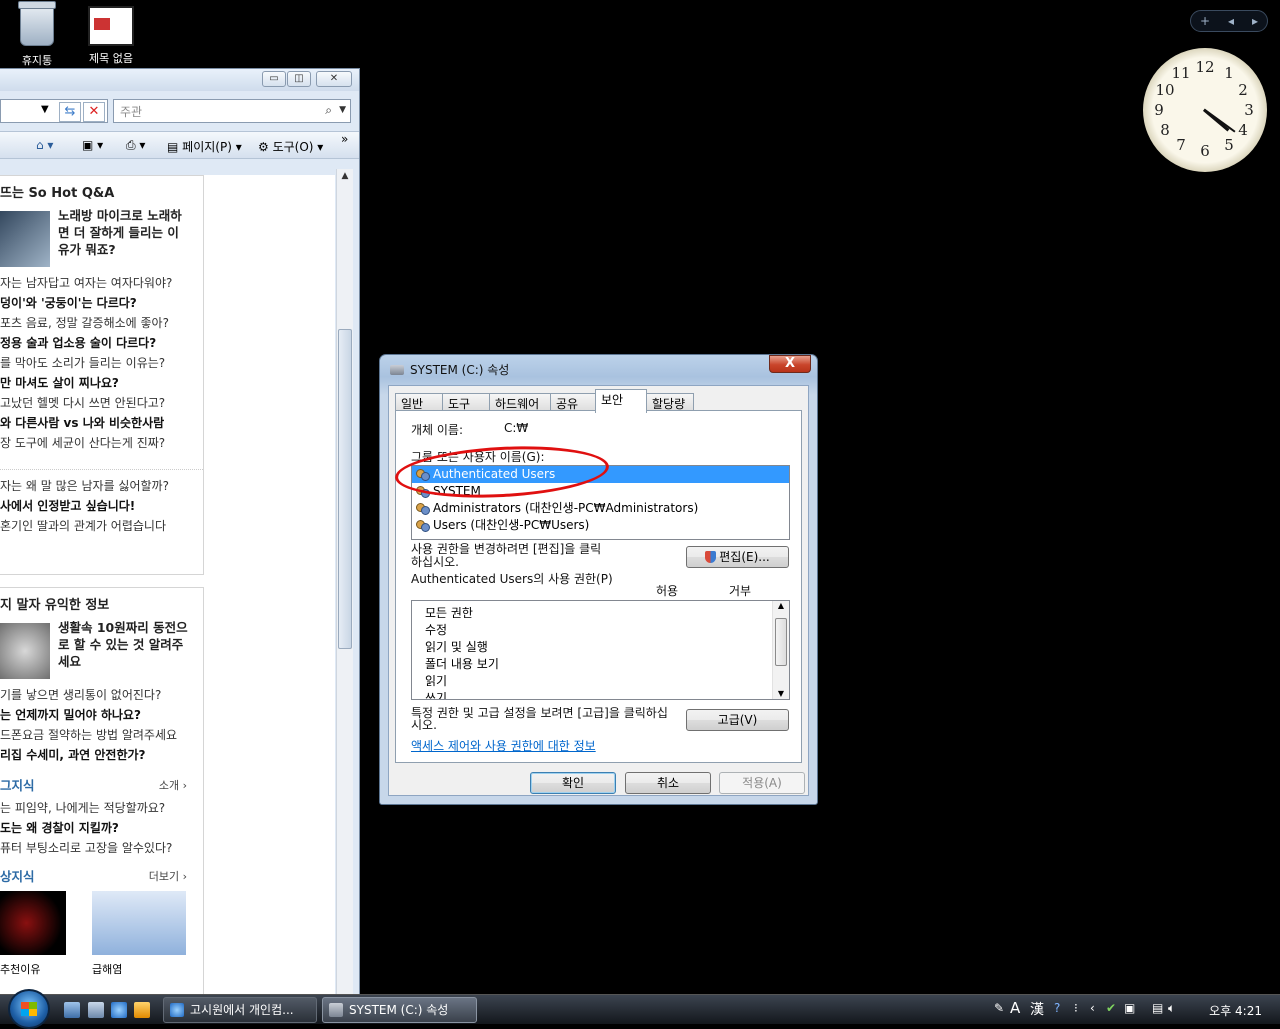  Describe the element at coordinates (72, 1010) in the screenshot. I see `show-desktop-icon` at that location.